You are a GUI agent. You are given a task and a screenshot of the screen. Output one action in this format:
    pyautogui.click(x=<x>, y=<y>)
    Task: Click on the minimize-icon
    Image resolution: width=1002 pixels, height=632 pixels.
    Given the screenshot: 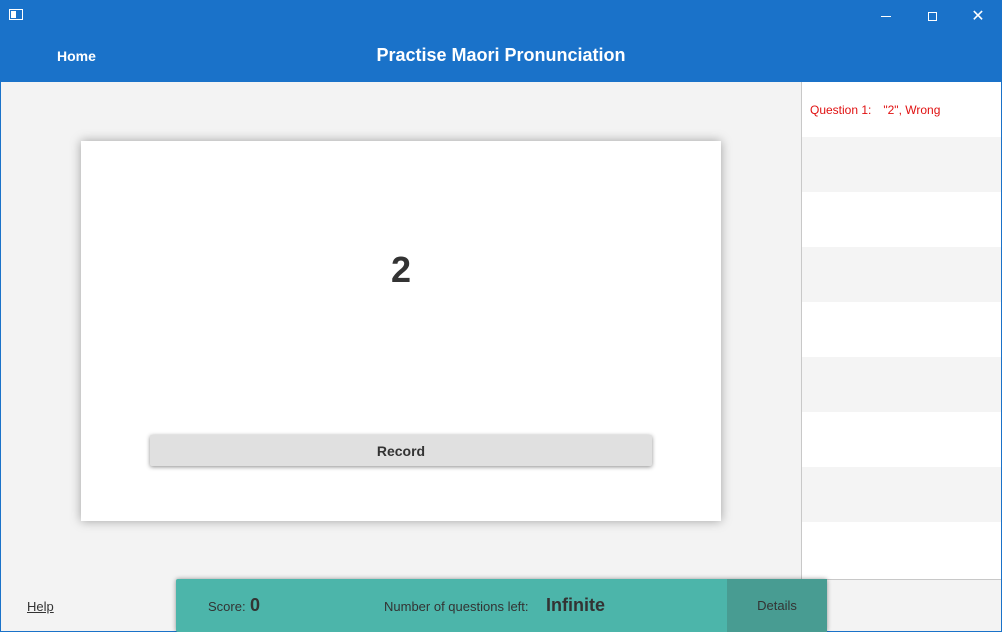 What is the action you would take?
    pyautogui.click(x=886, y=16)
    